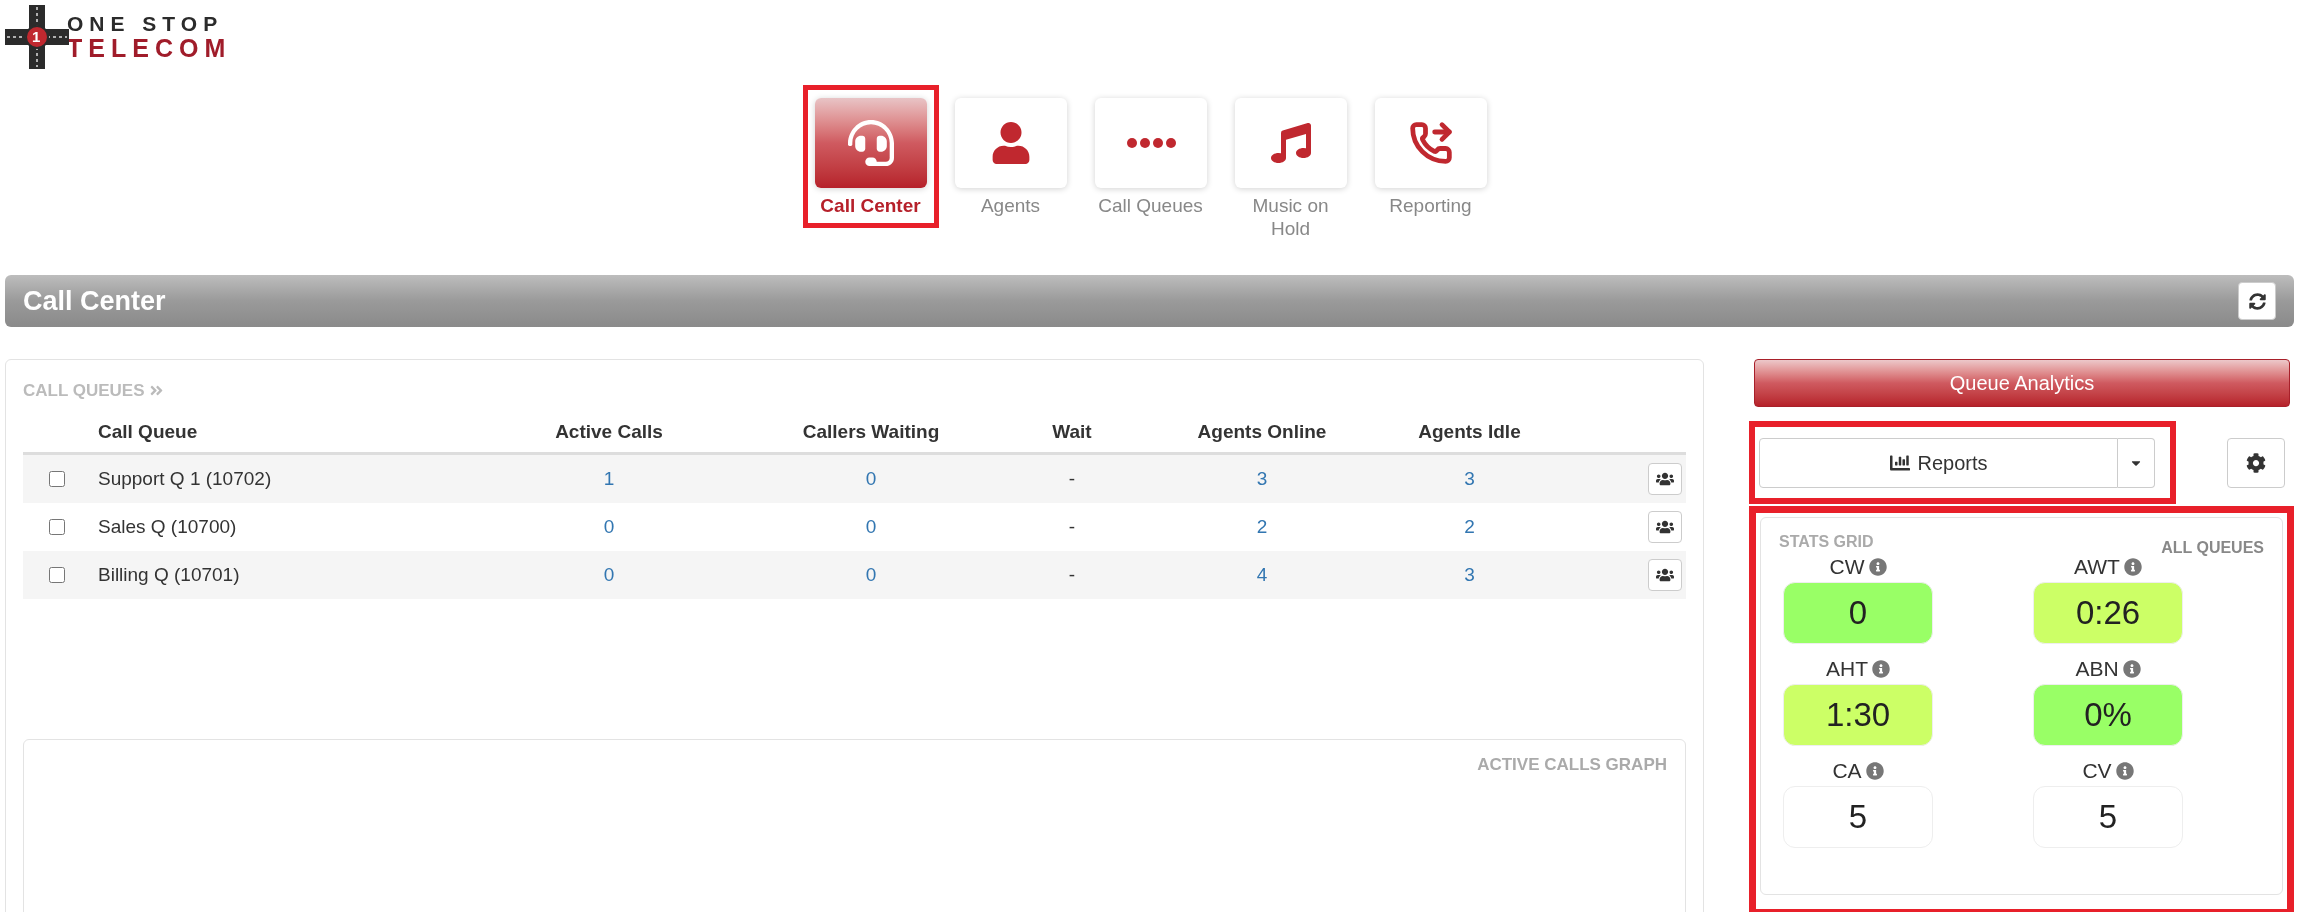 The height and width of the screenshot is (912, 2299). I want to click on queue-name: Support Q 1 (10702), so click(185, 478).